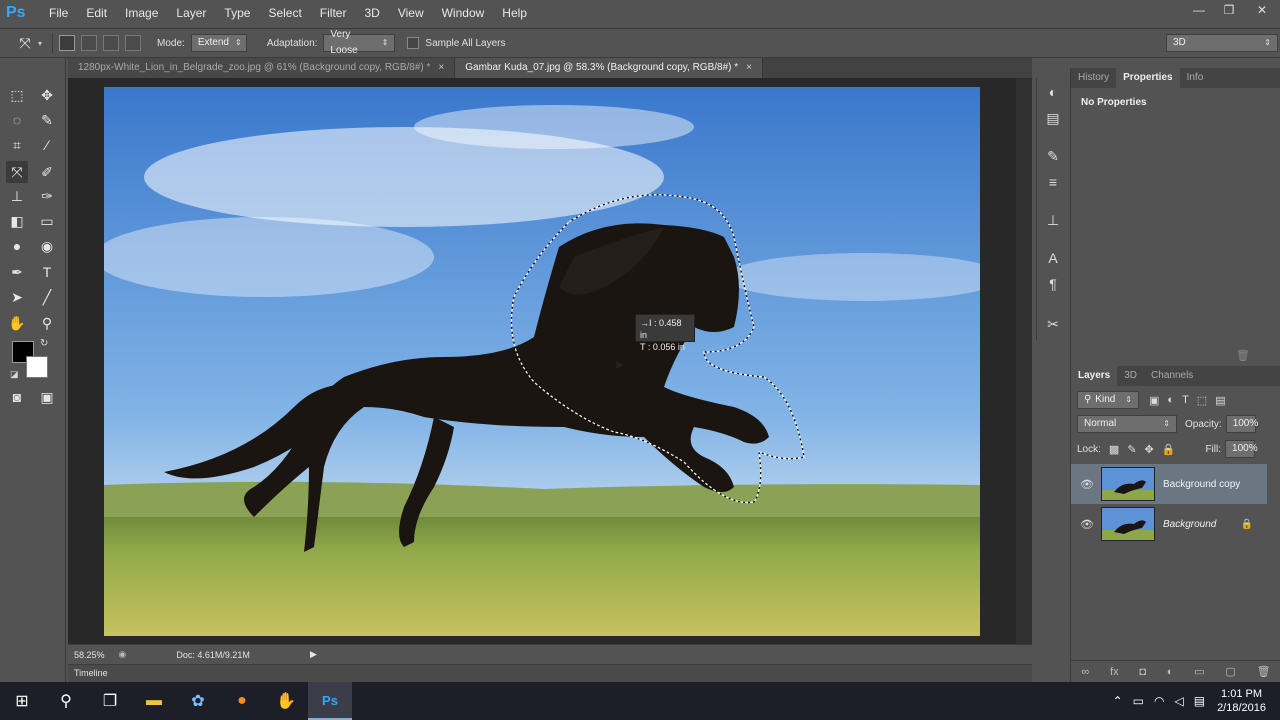 The image size is (1280, 720). Describe the element at coordinates (441, 67) in the screenshot. I see `close-tab-icon: ×` at that location.